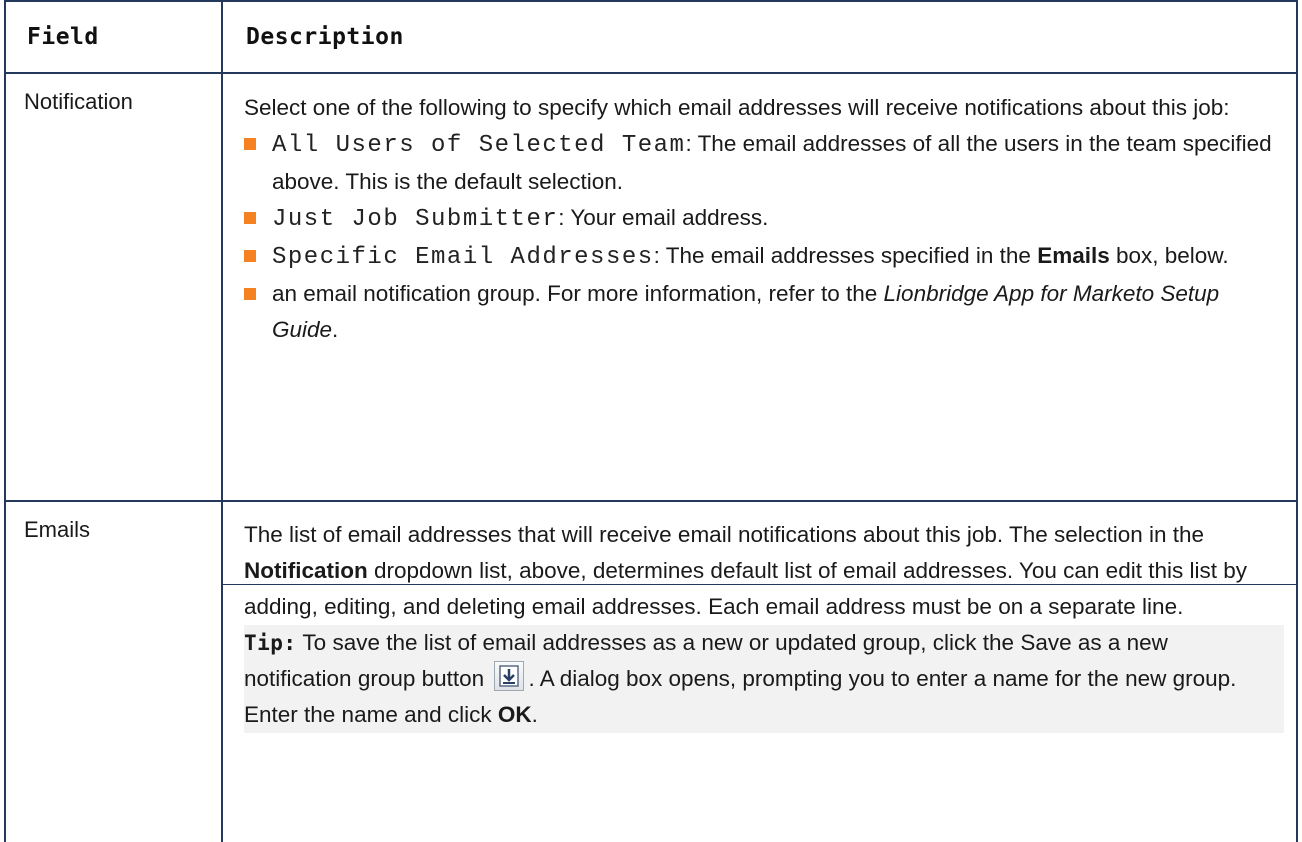 The image size is (1302, 842). Describe the element at coordinates (651, 501) in the screenshot. I see `row-divider` at that location.